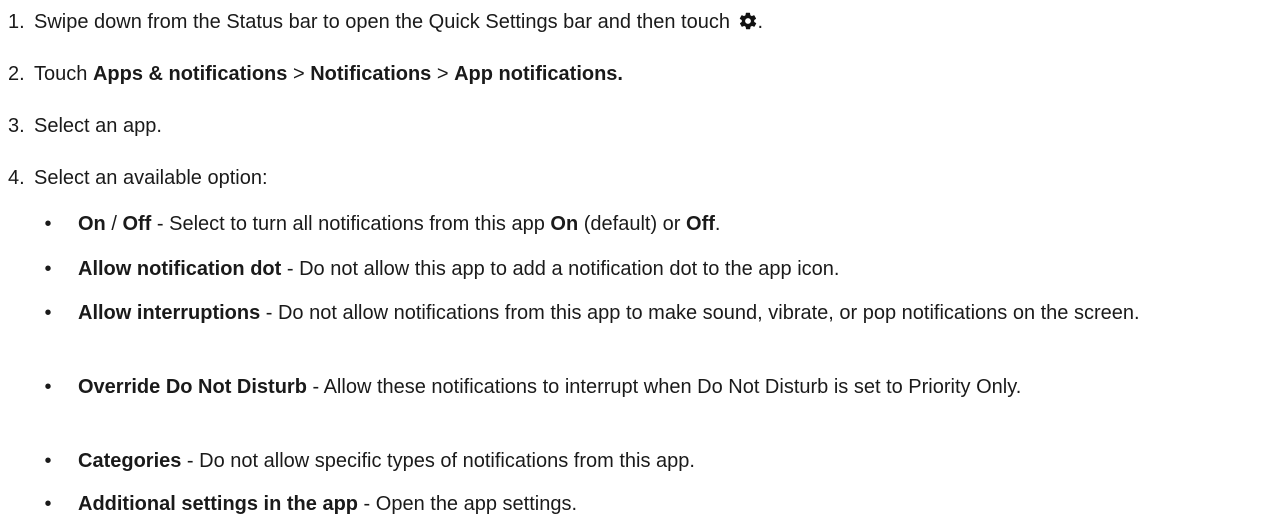 The height and width of the screenshot is (519, 1282). What do you see at coordinates (151, 178) in the screenshot?
I see `step-text: Select an available option:` at bounding box center [151, 178].